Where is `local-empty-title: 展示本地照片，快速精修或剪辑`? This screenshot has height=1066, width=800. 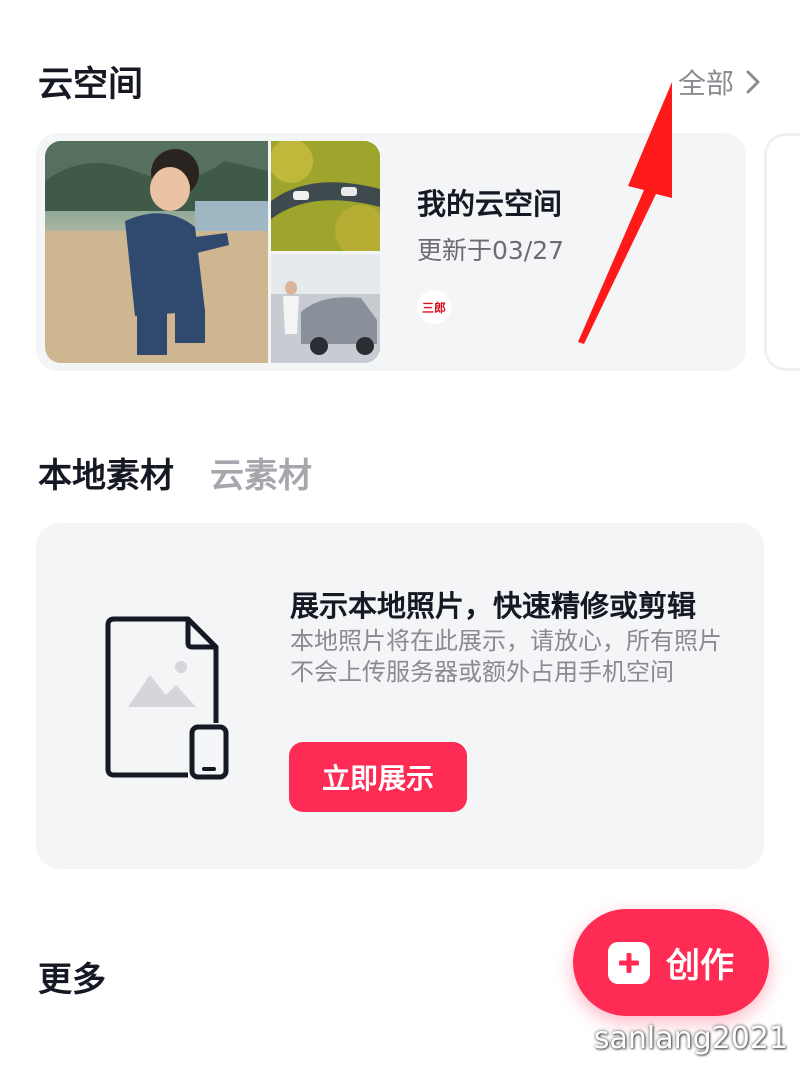 local-empty-title: 展示本地照片，快速精修或剪辑 is located at coordinates (493, 606).